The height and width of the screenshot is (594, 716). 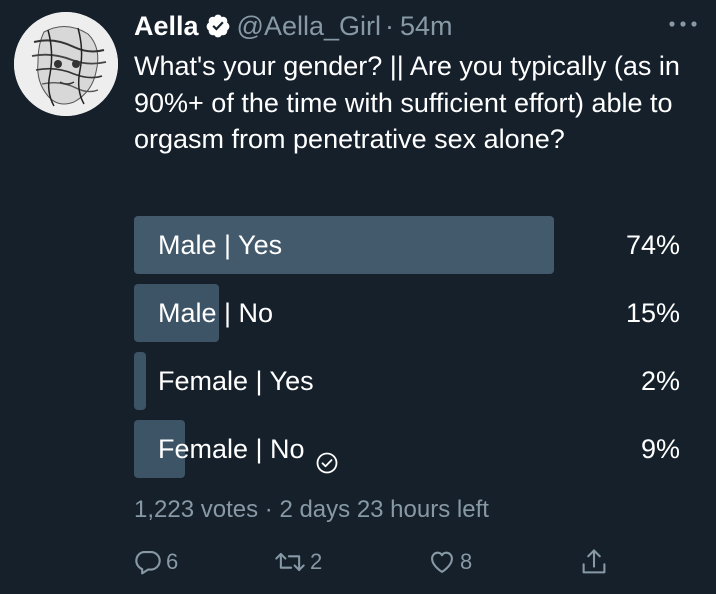 What do you see at coordinates (426, 26) in the screenshot?
I see `tweet-time: 54m` at bounding box center [426, 26].